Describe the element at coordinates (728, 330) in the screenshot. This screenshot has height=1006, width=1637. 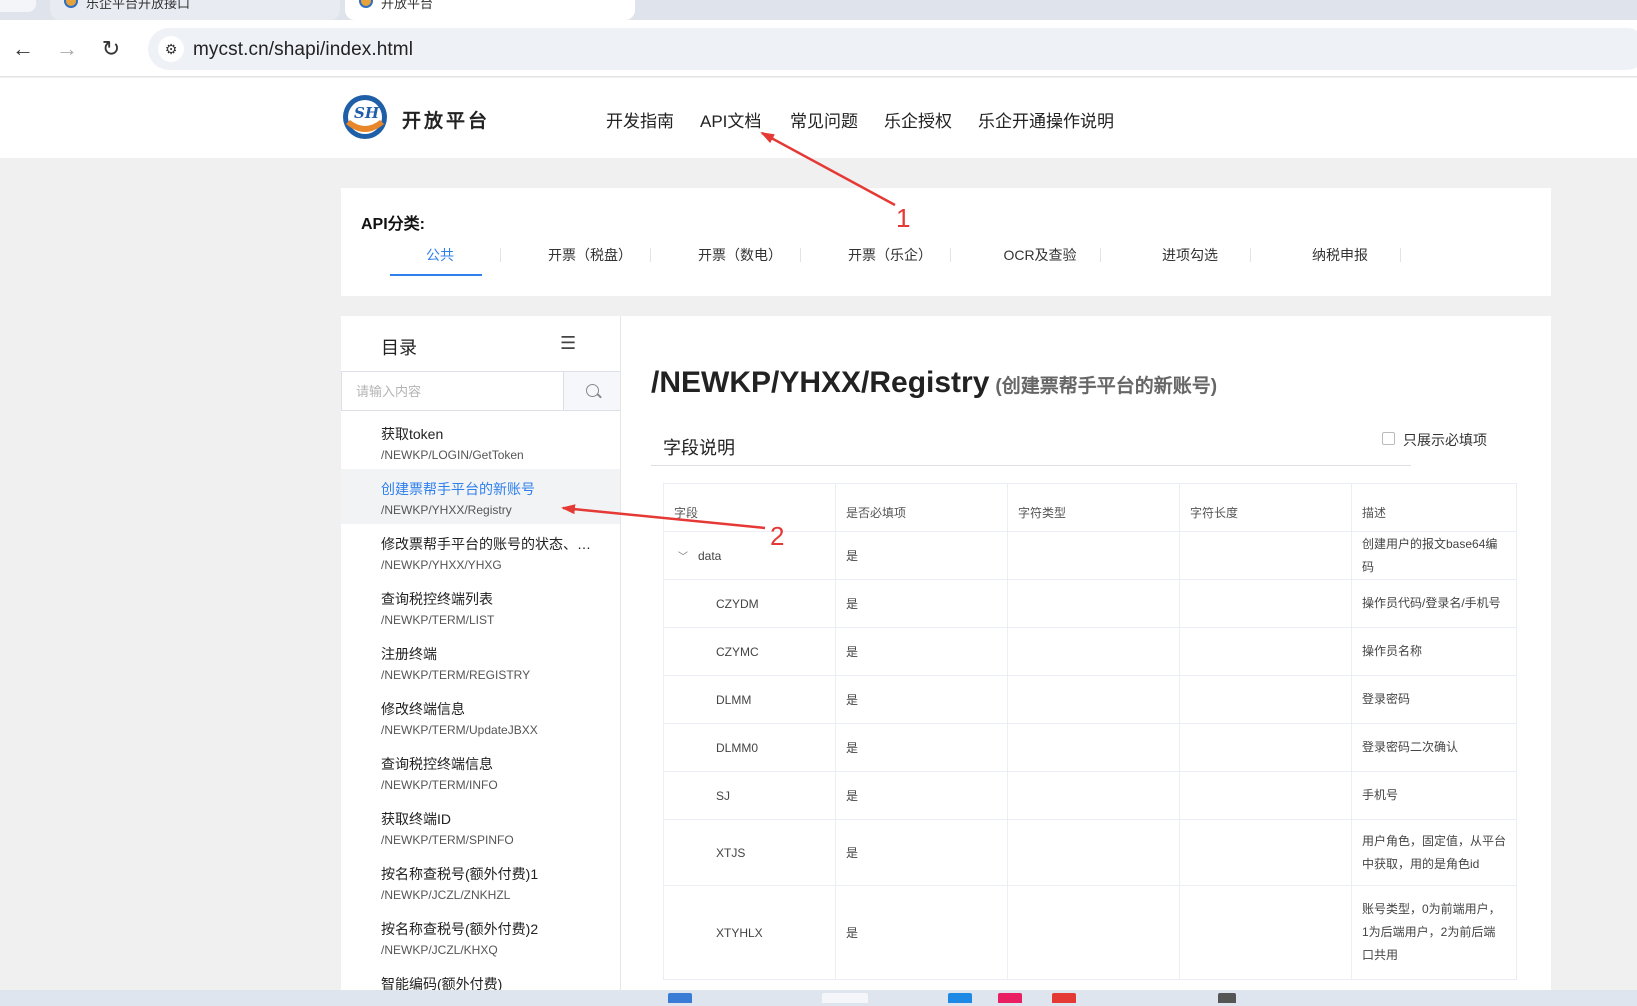
I see `annotation-overlay` at that location.